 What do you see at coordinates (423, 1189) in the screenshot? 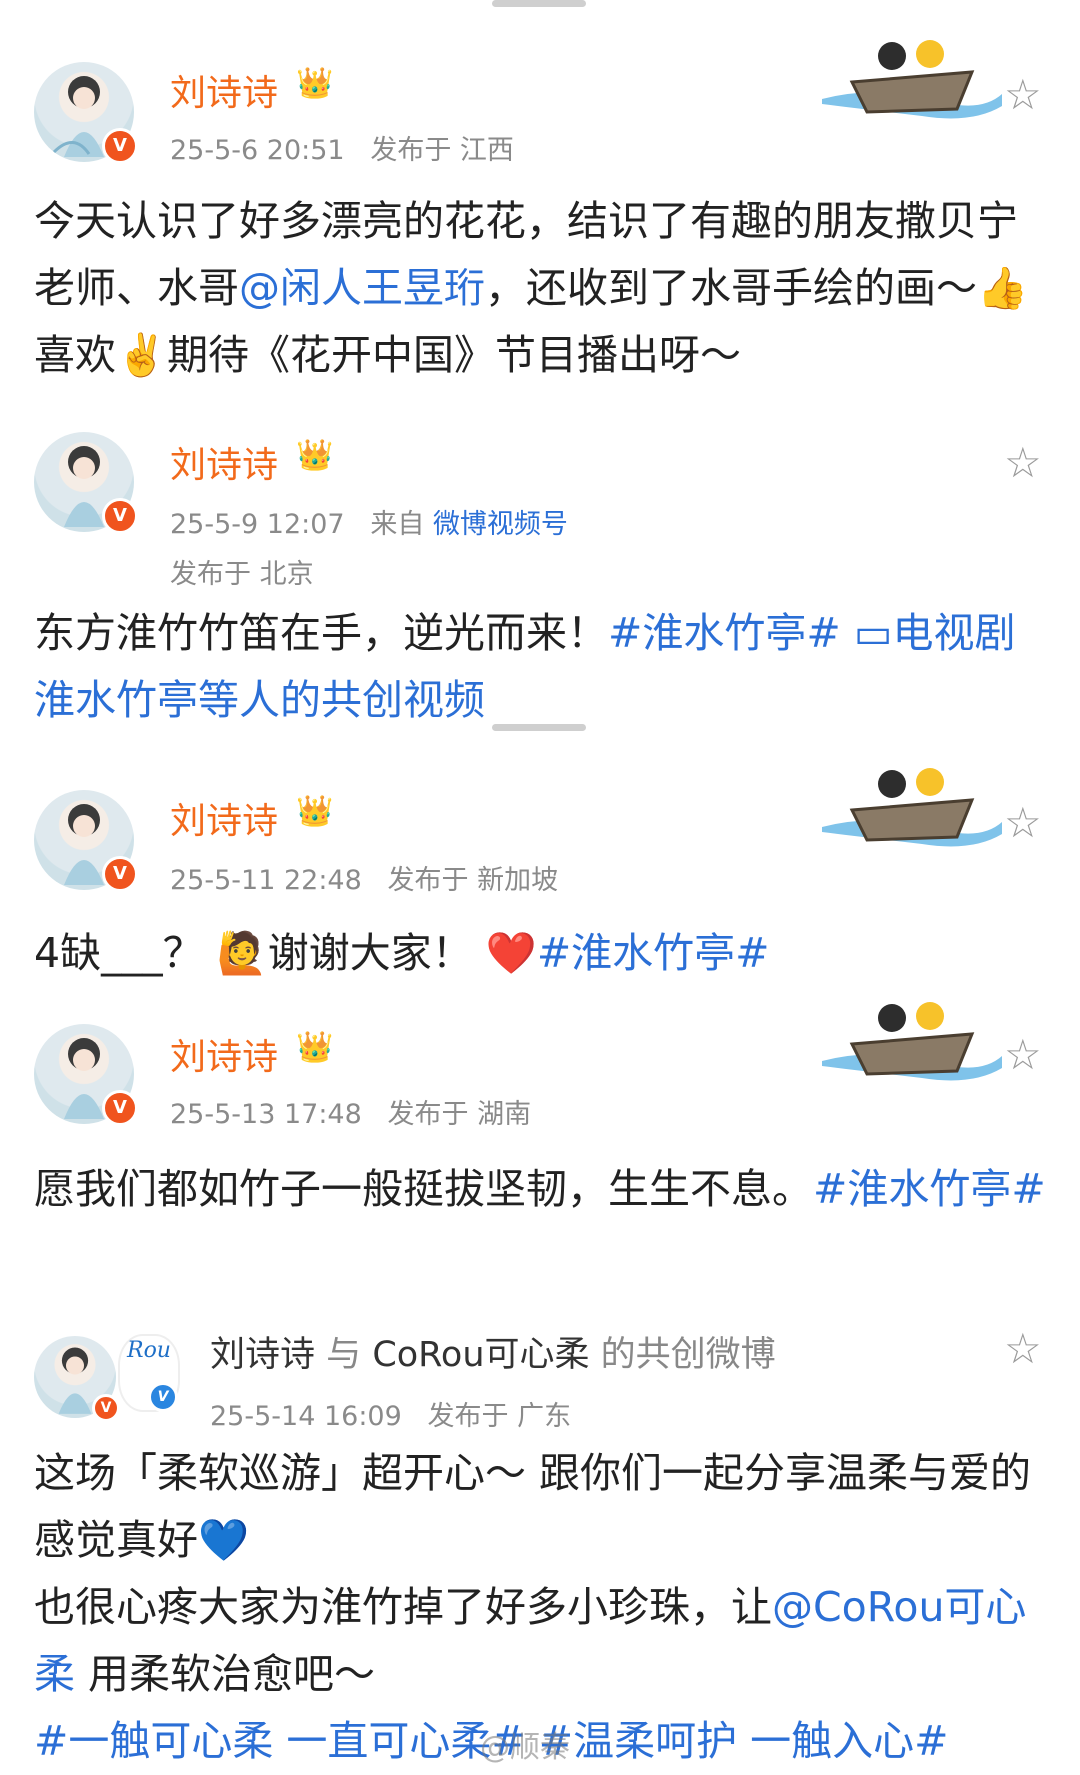
I see `post-text: 愿我们都如竹子一般挺拔坚韧，生生不息。` at bounding box center [423, 1189].